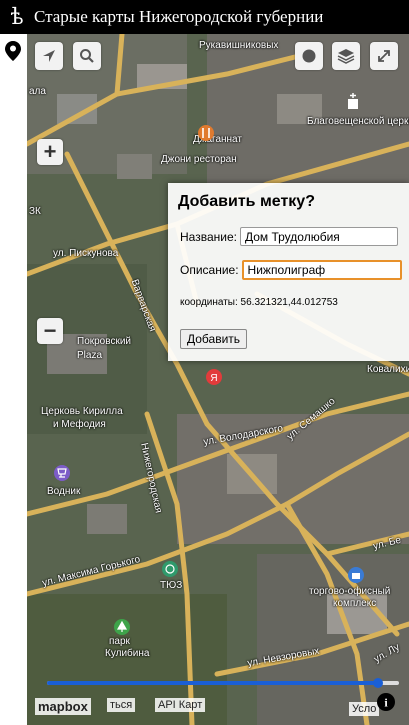  Describe the element at coordinates (209, 270) in the screenshot. I see `description-label: Описание:` at that location.